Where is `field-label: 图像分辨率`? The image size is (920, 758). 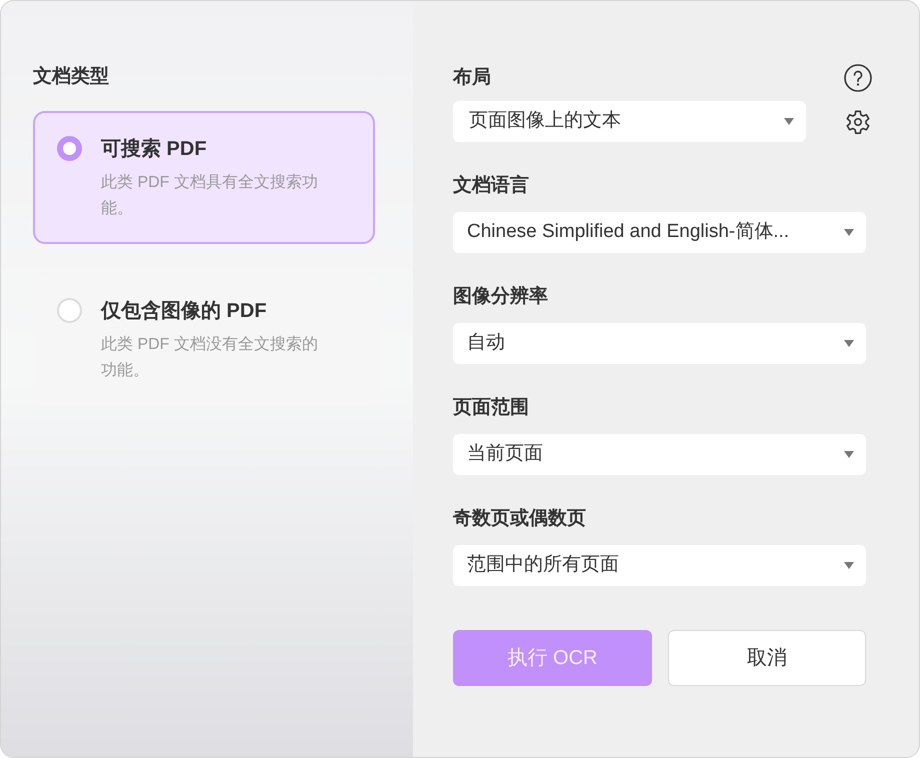 field-label: 图像分辨率 is located at coordinates (501, 296).